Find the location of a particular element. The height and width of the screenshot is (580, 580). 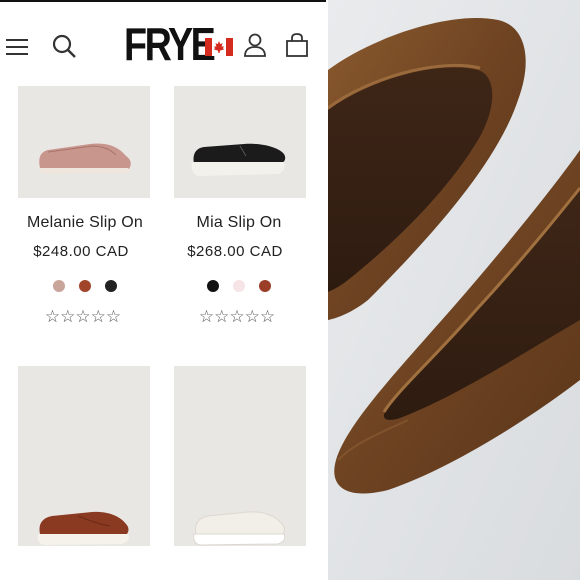

site-header: FRYE is located at coordinates (164, 42).